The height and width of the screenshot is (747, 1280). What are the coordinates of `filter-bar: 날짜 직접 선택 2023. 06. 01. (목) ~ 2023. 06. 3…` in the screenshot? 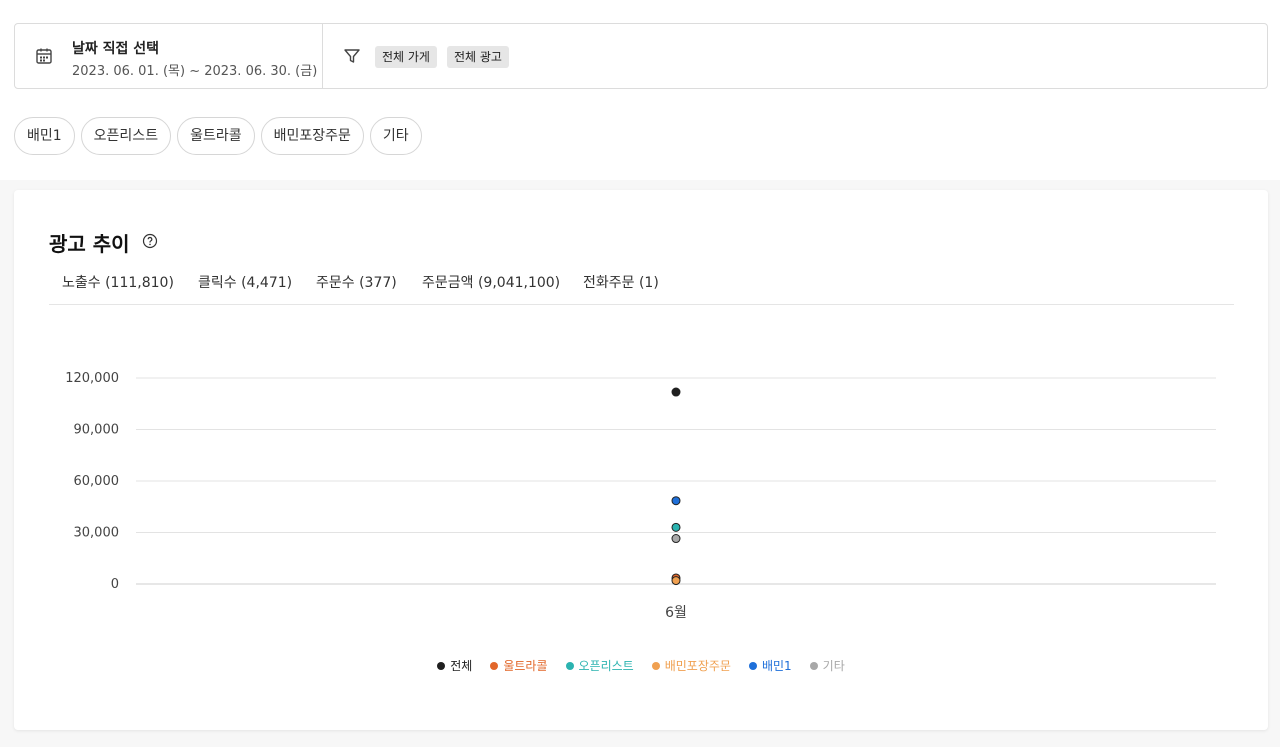 It's located at (641, 56).